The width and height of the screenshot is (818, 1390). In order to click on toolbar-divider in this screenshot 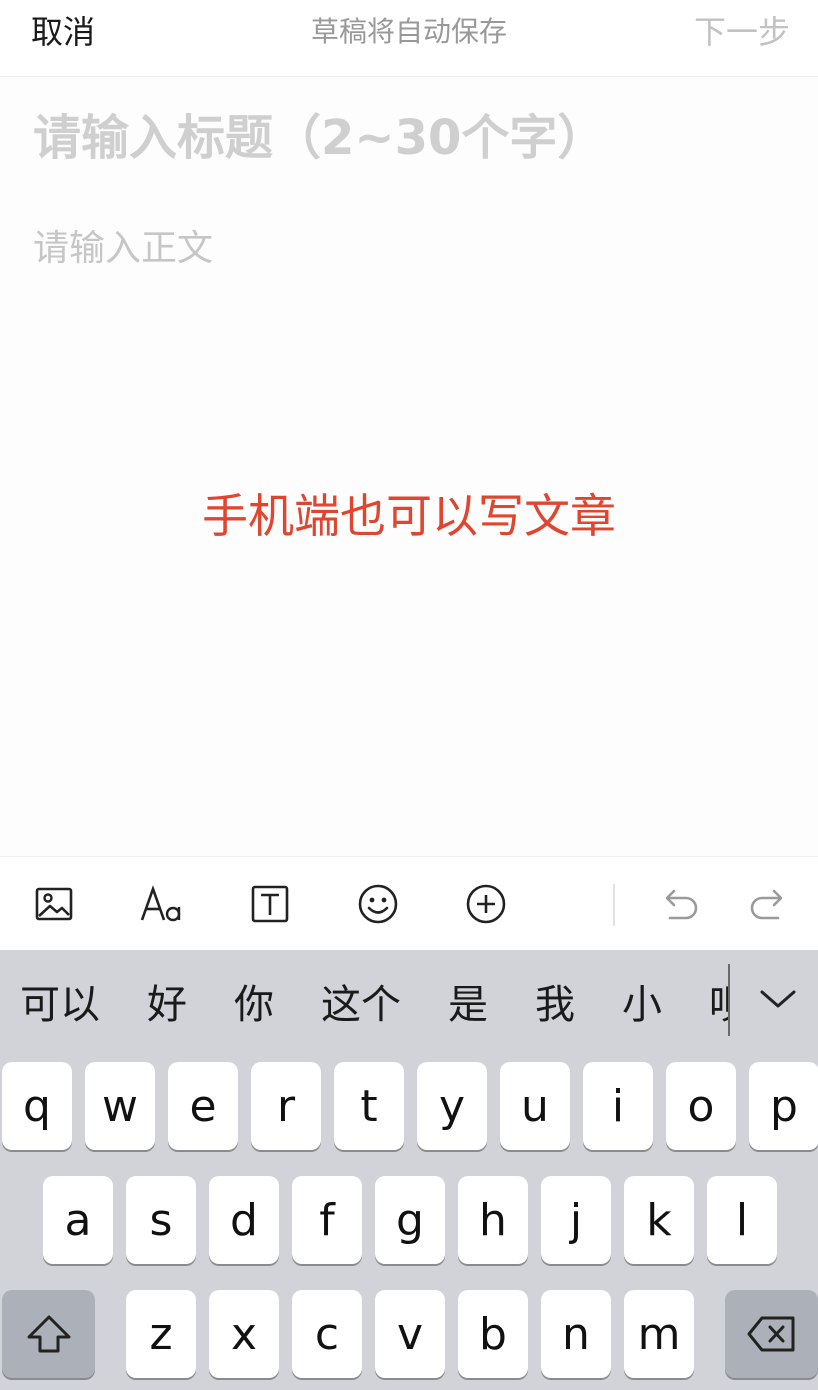, I will do `click(614, 905)`.